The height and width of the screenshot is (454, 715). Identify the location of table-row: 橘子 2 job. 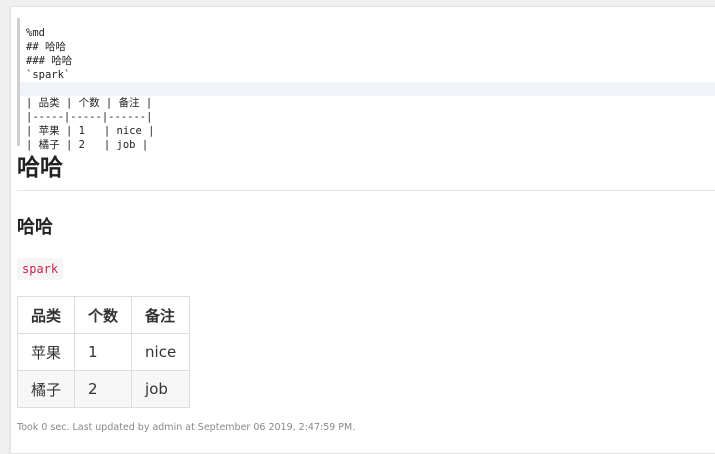
(103, 389).